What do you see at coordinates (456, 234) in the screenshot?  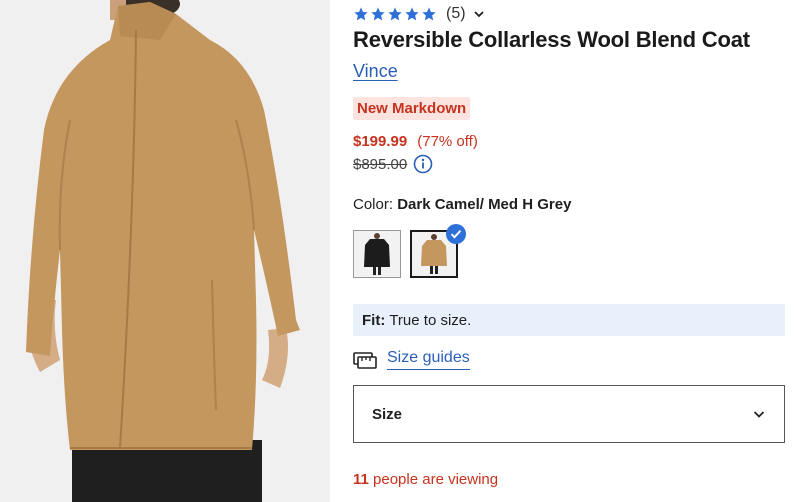 I see `checkmark-icon` at bounding box center [456, 234].